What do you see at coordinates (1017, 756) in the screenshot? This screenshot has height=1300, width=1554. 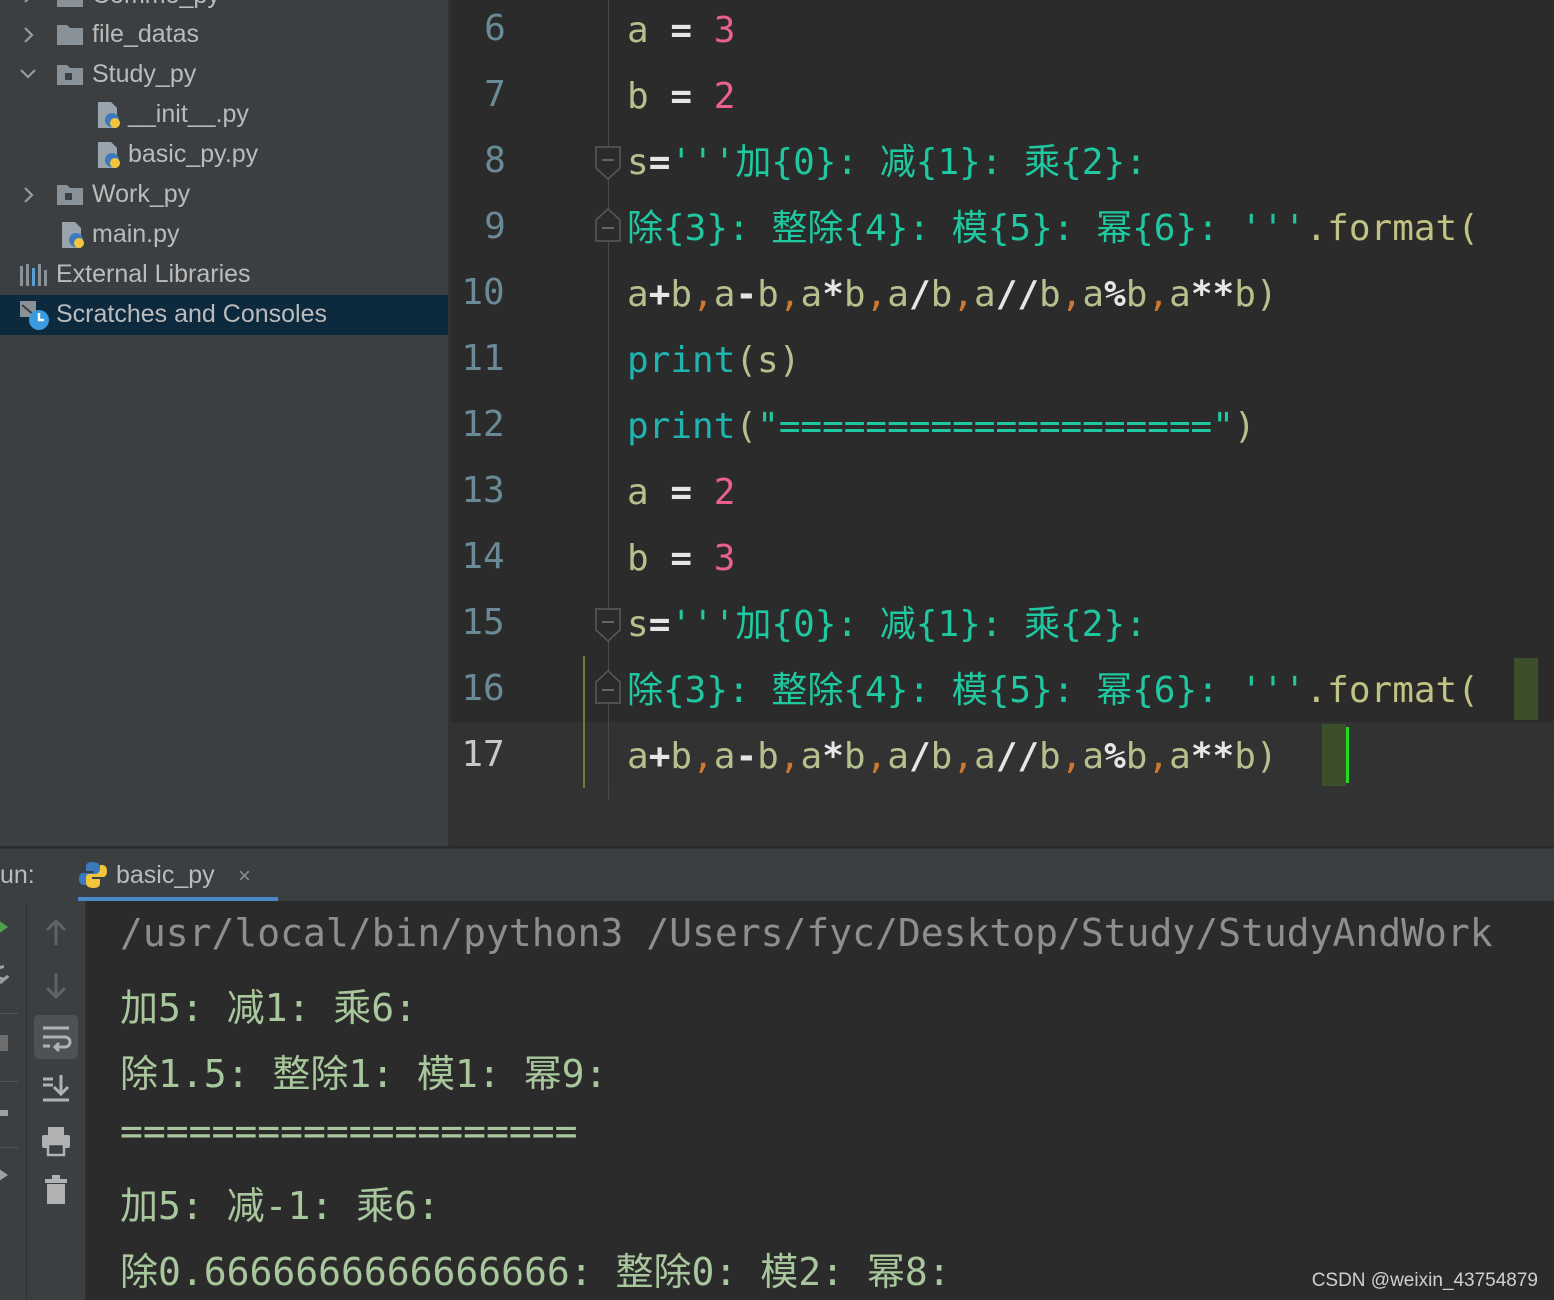 I see `code-token: //` at bounding box center [1017, 756].